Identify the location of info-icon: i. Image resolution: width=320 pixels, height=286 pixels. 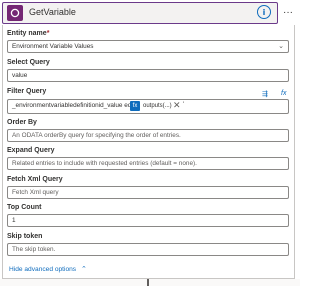
(264, 12).